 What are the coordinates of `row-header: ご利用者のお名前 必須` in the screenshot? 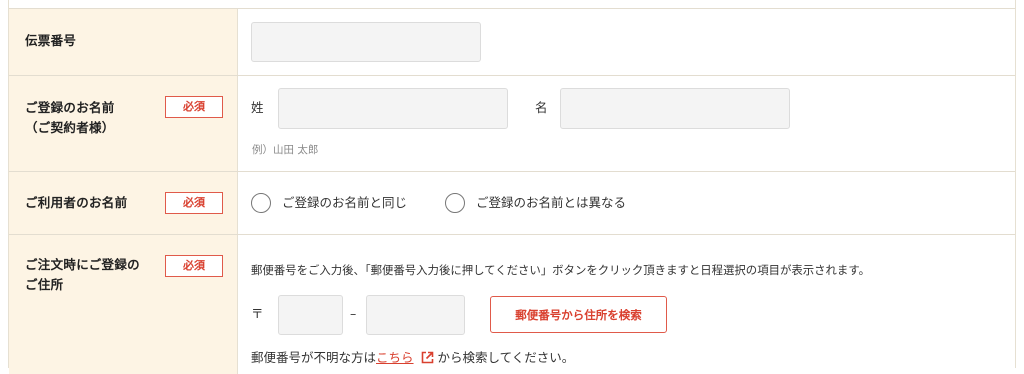 It's located at (123, 203).